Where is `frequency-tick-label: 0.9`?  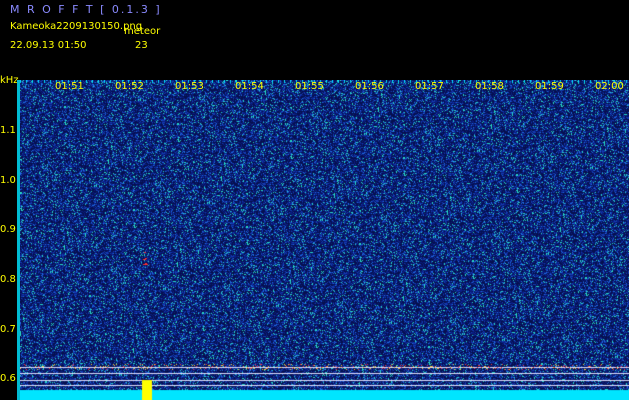
frequency-tick-label: 0.9 is located at coordinates (8, 229).